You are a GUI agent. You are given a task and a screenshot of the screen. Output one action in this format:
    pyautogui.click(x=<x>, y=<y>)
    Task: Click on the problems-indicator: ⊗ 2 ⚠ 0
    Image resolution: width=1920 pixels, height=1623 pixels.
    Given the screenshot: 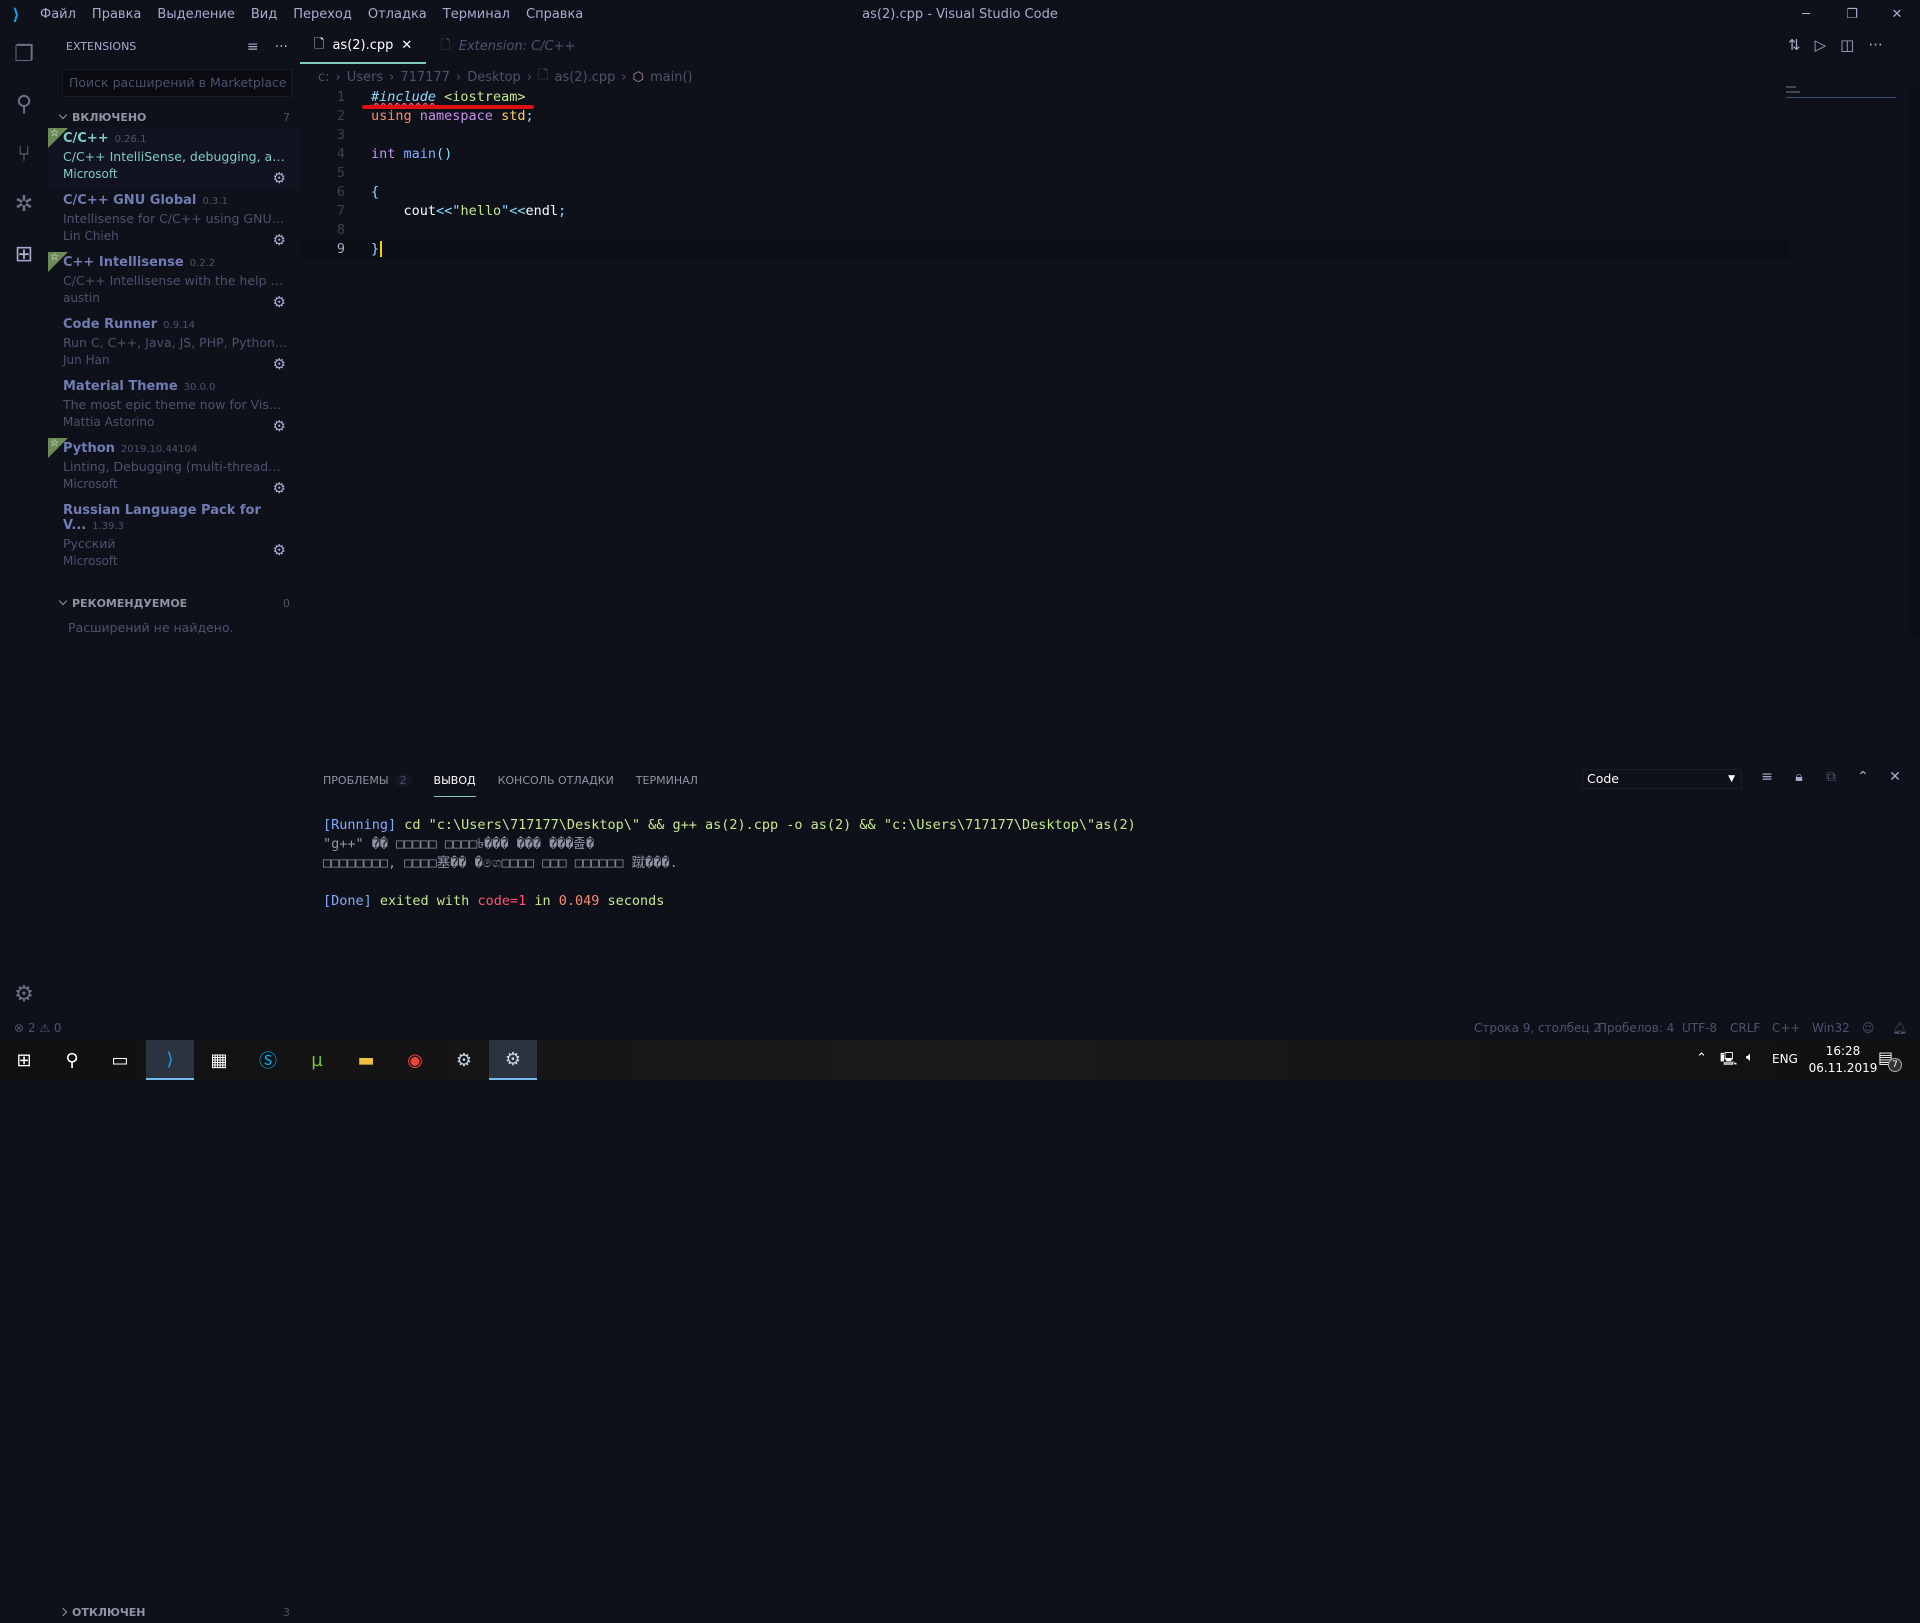 What is the action you would take?
    pyautogui.click(x=38, y=1028)
    